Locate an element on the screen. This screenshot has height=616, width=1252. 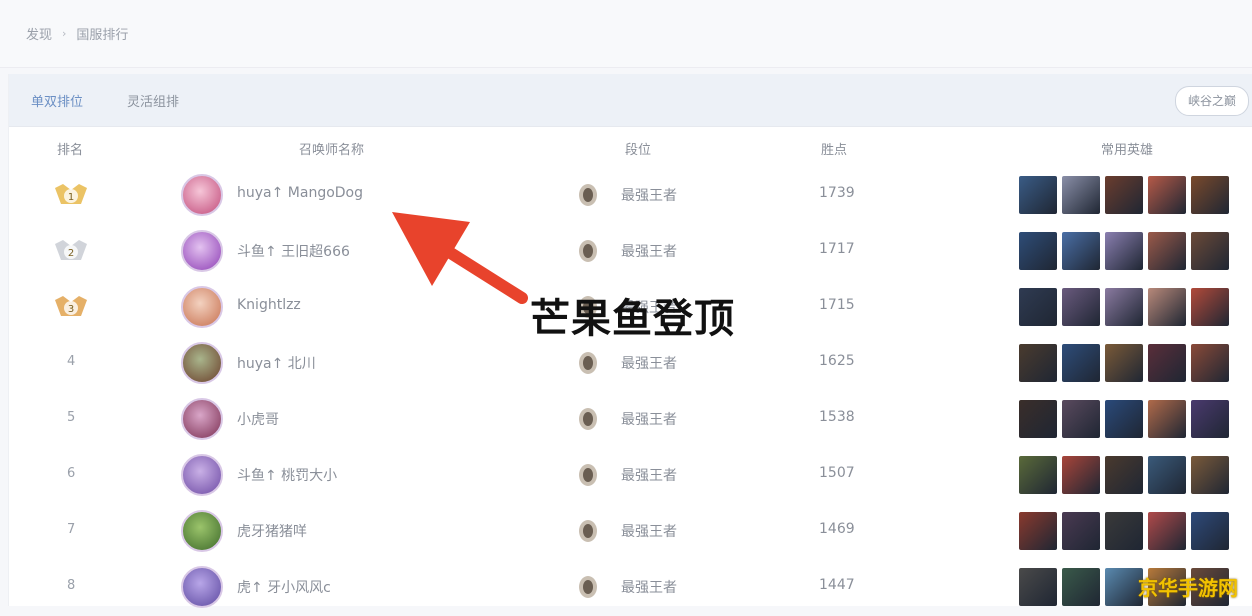
rank-number: 1 is located at coordinates (71, 197).